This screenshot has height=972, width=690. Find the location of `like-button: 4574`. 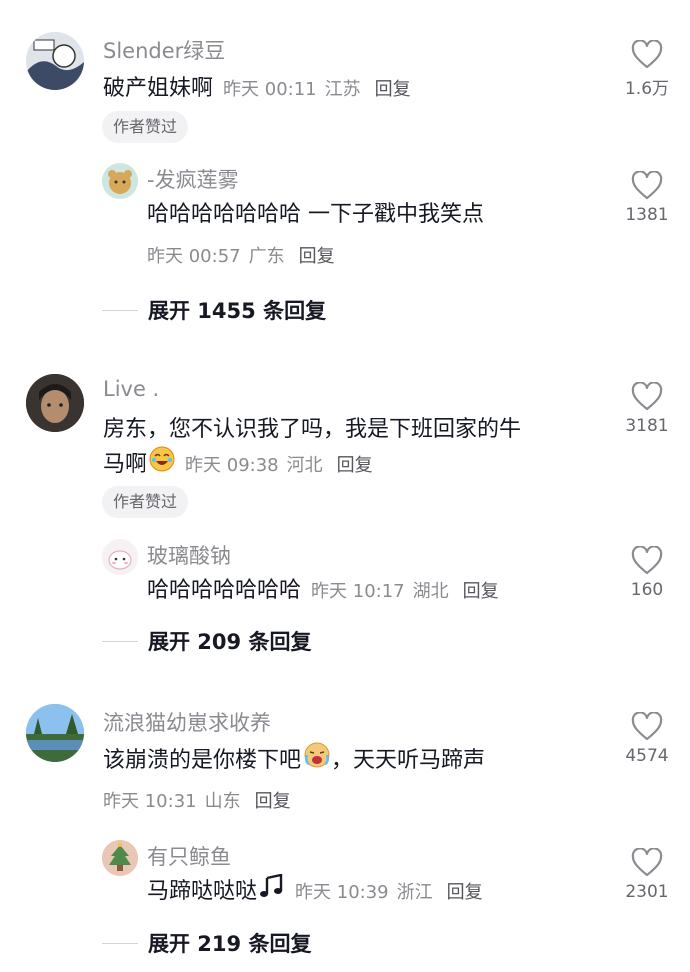

like-button: 4574 is located at coordinates (647, 739).